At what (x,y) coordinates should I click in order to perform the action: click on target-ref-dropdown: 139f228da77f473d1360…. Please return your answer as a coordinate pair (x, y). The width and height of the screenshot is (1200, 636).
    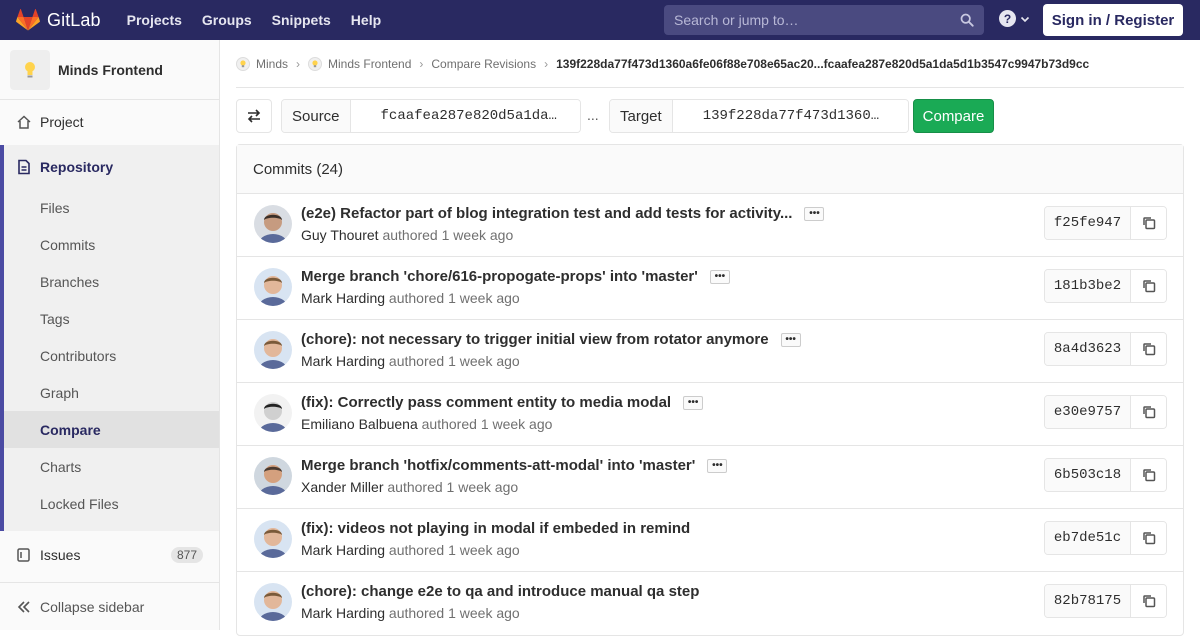
    Looking at the image, I should click on (790, 116).